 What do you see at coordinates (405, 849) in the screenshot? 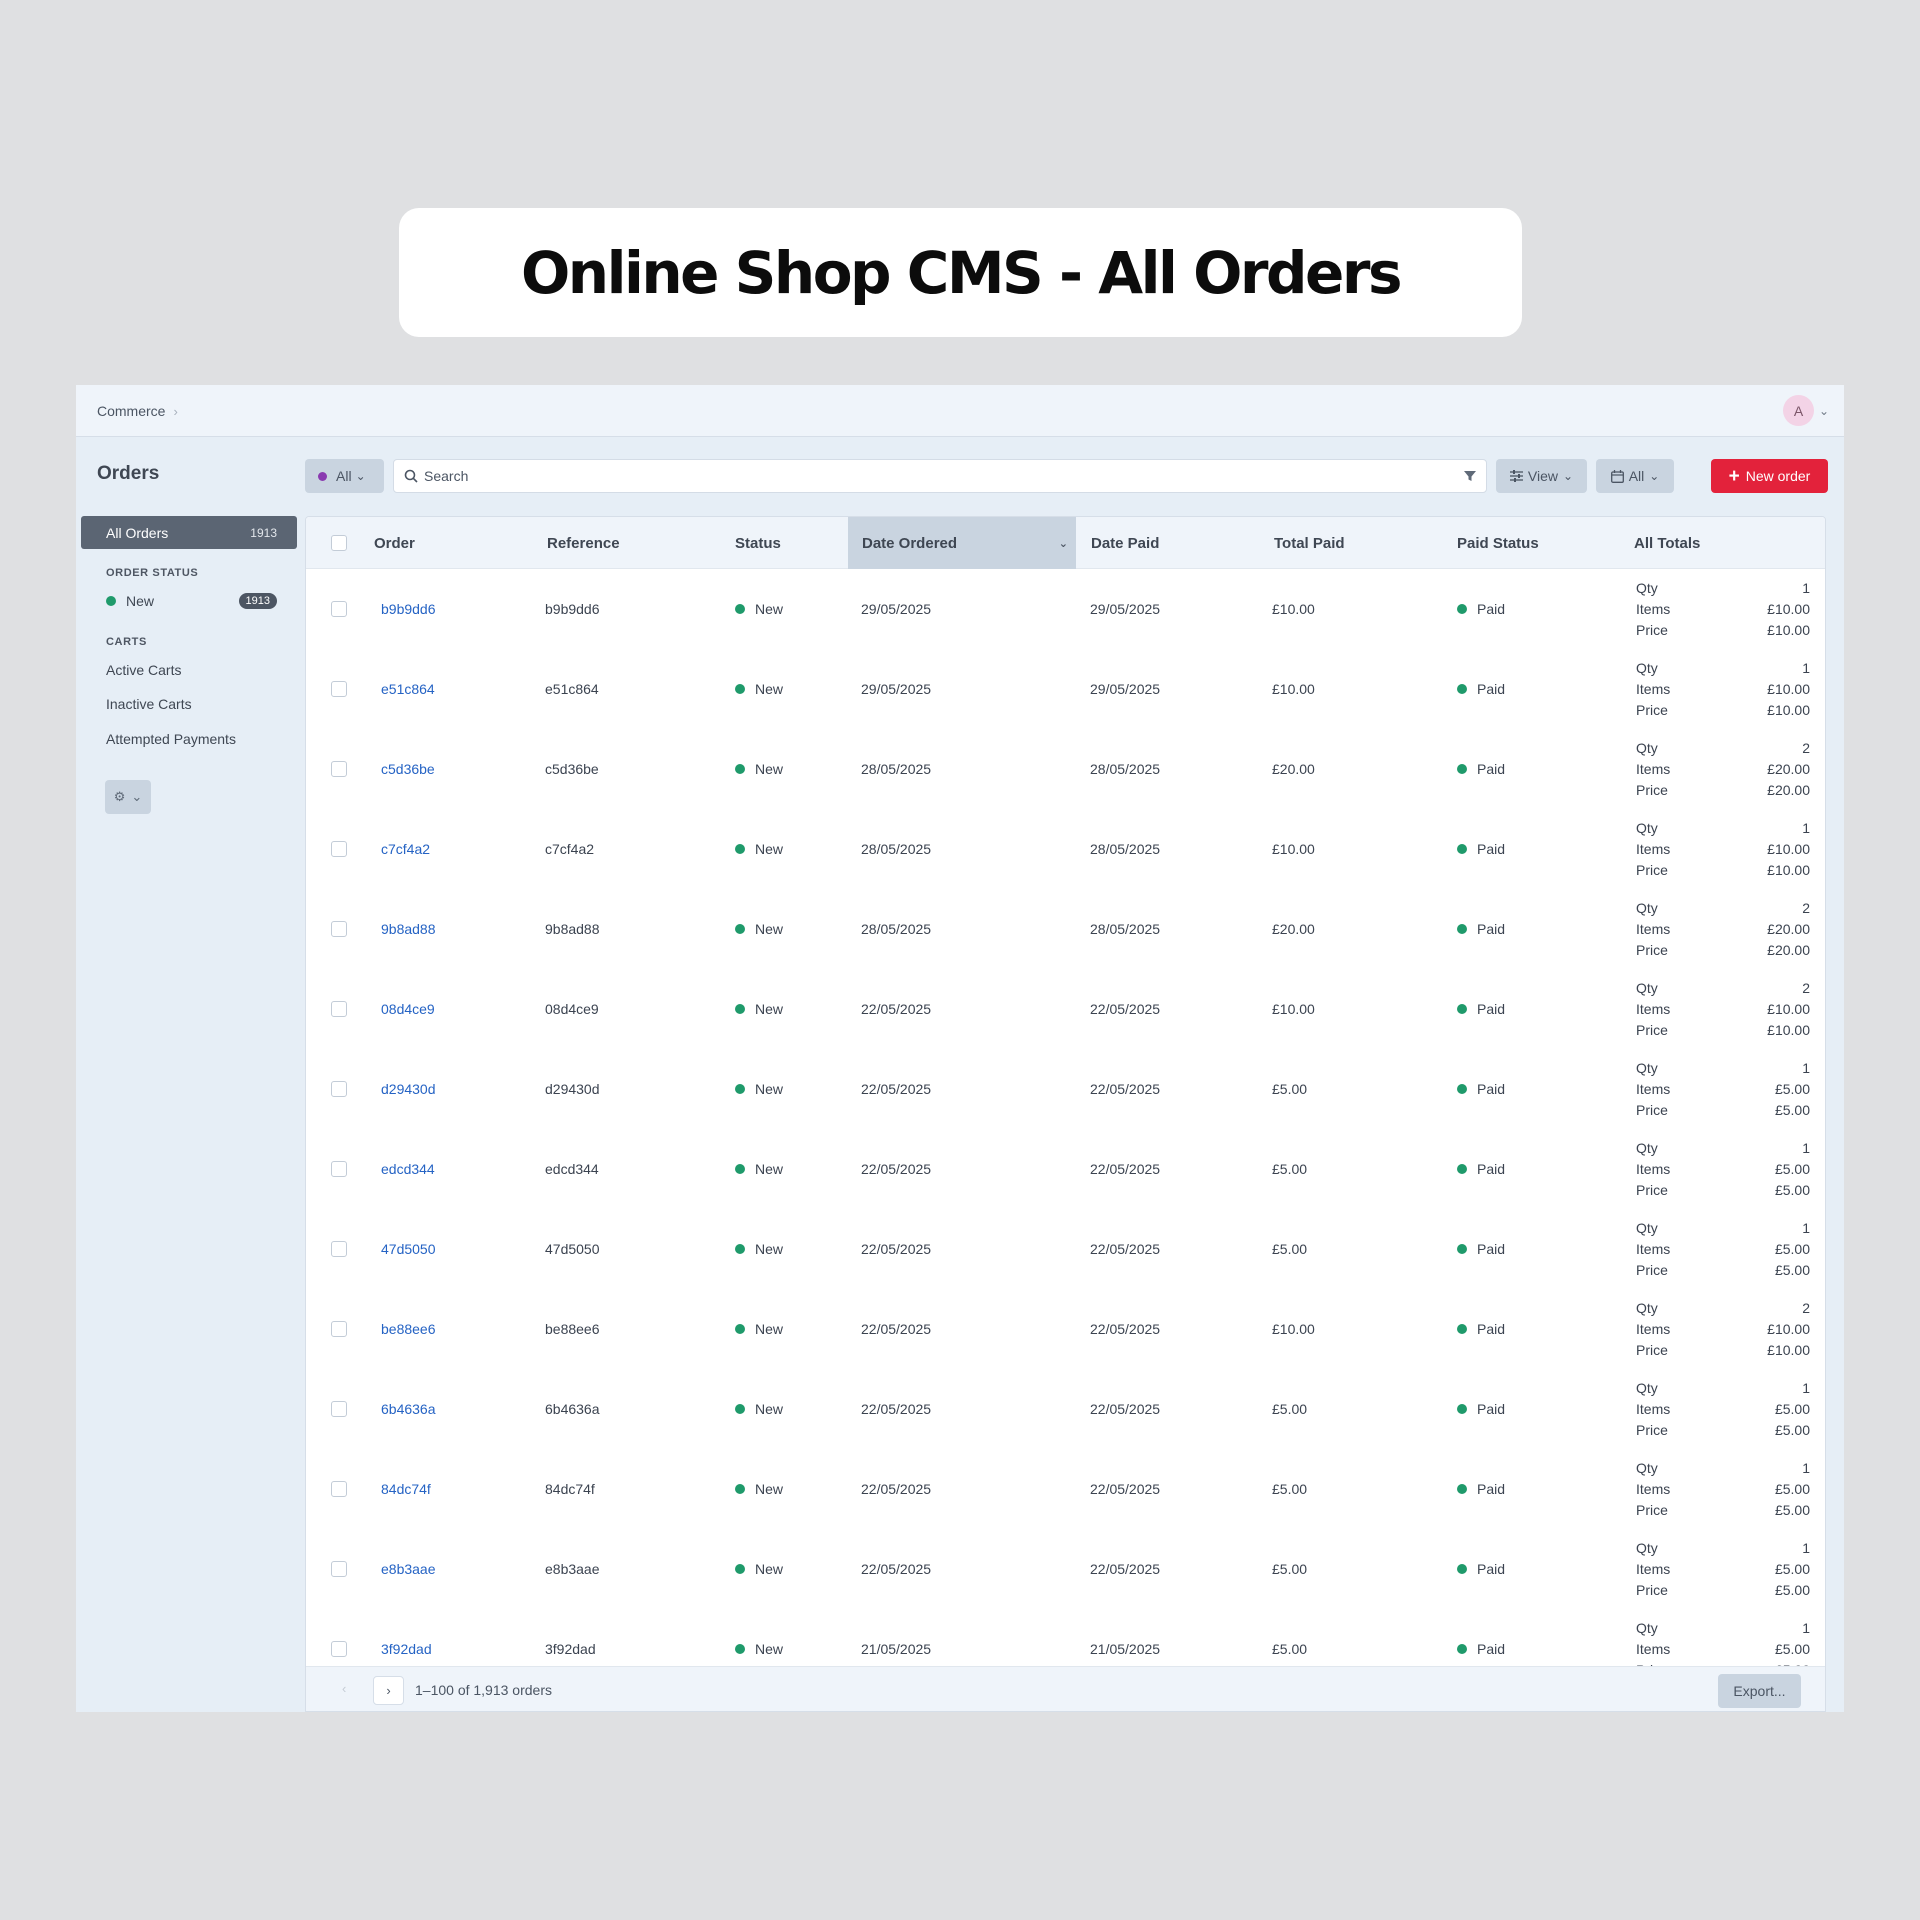
I see `order-link: c7cf4a2` at bounding box center [405, 849].